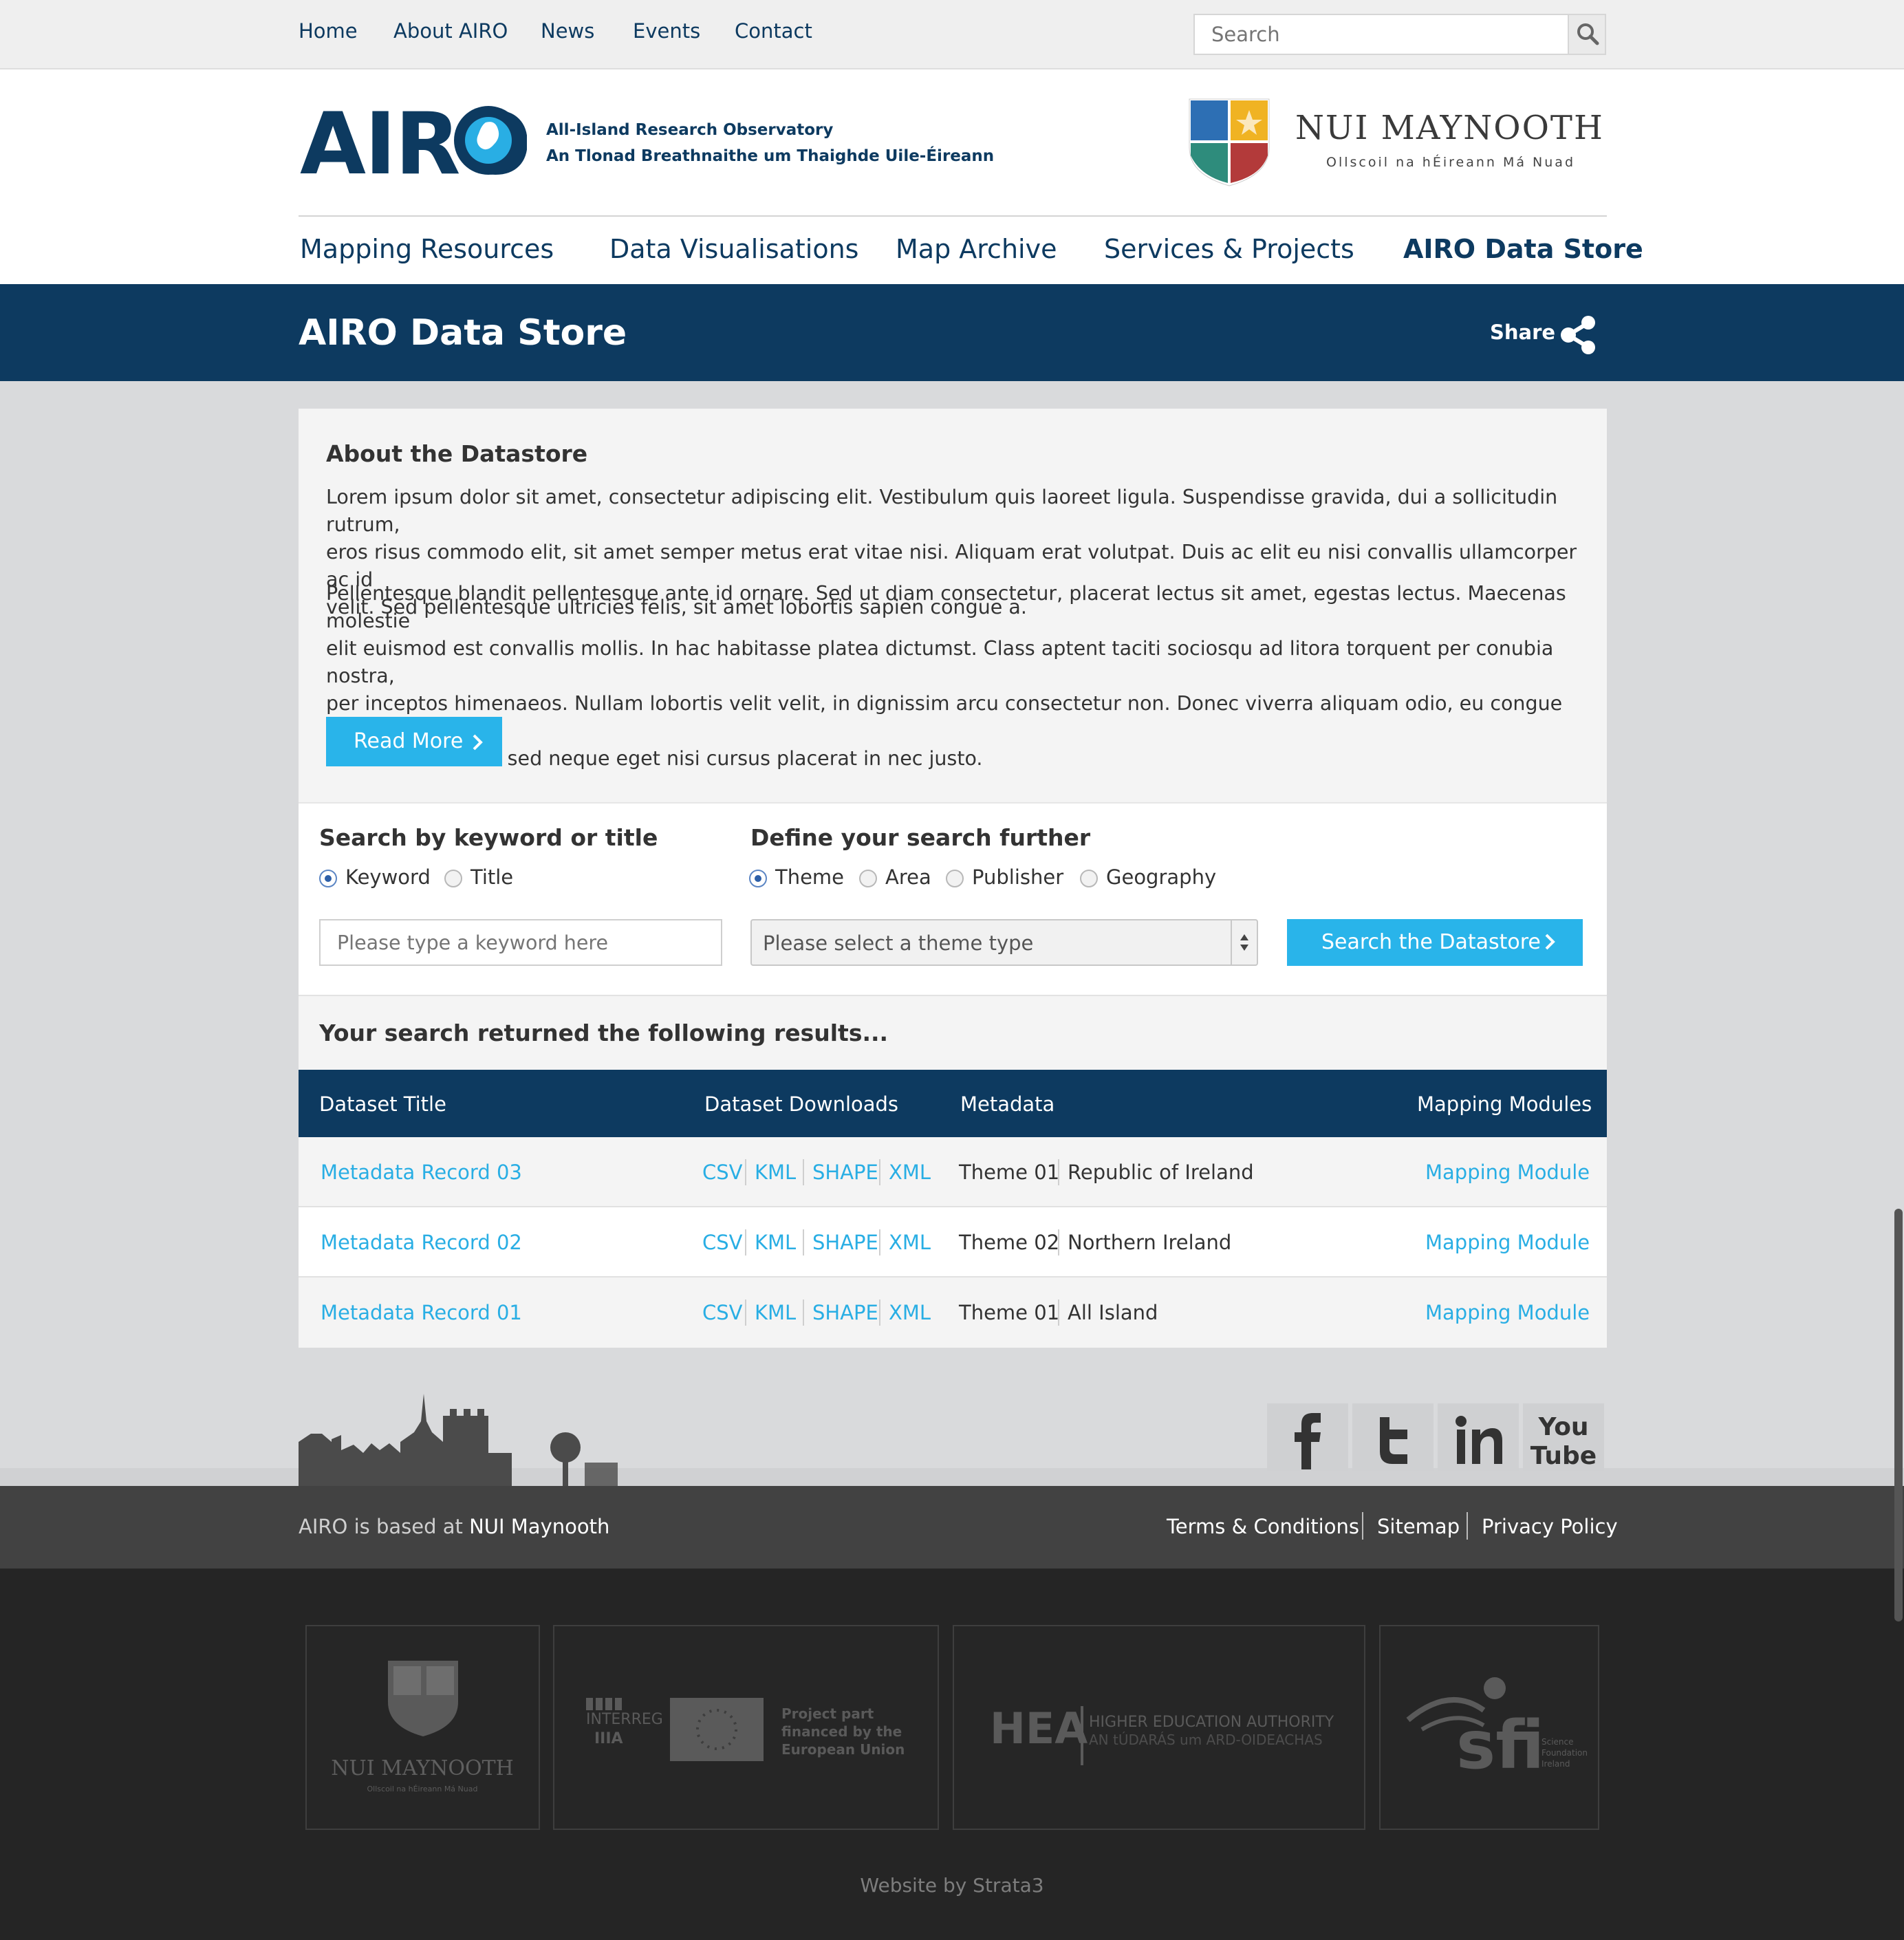 This screenshot has height=1940, width=1904. Describe the element at coordinates (1586, 34) in the screenshot. I see `search-button` at that location.